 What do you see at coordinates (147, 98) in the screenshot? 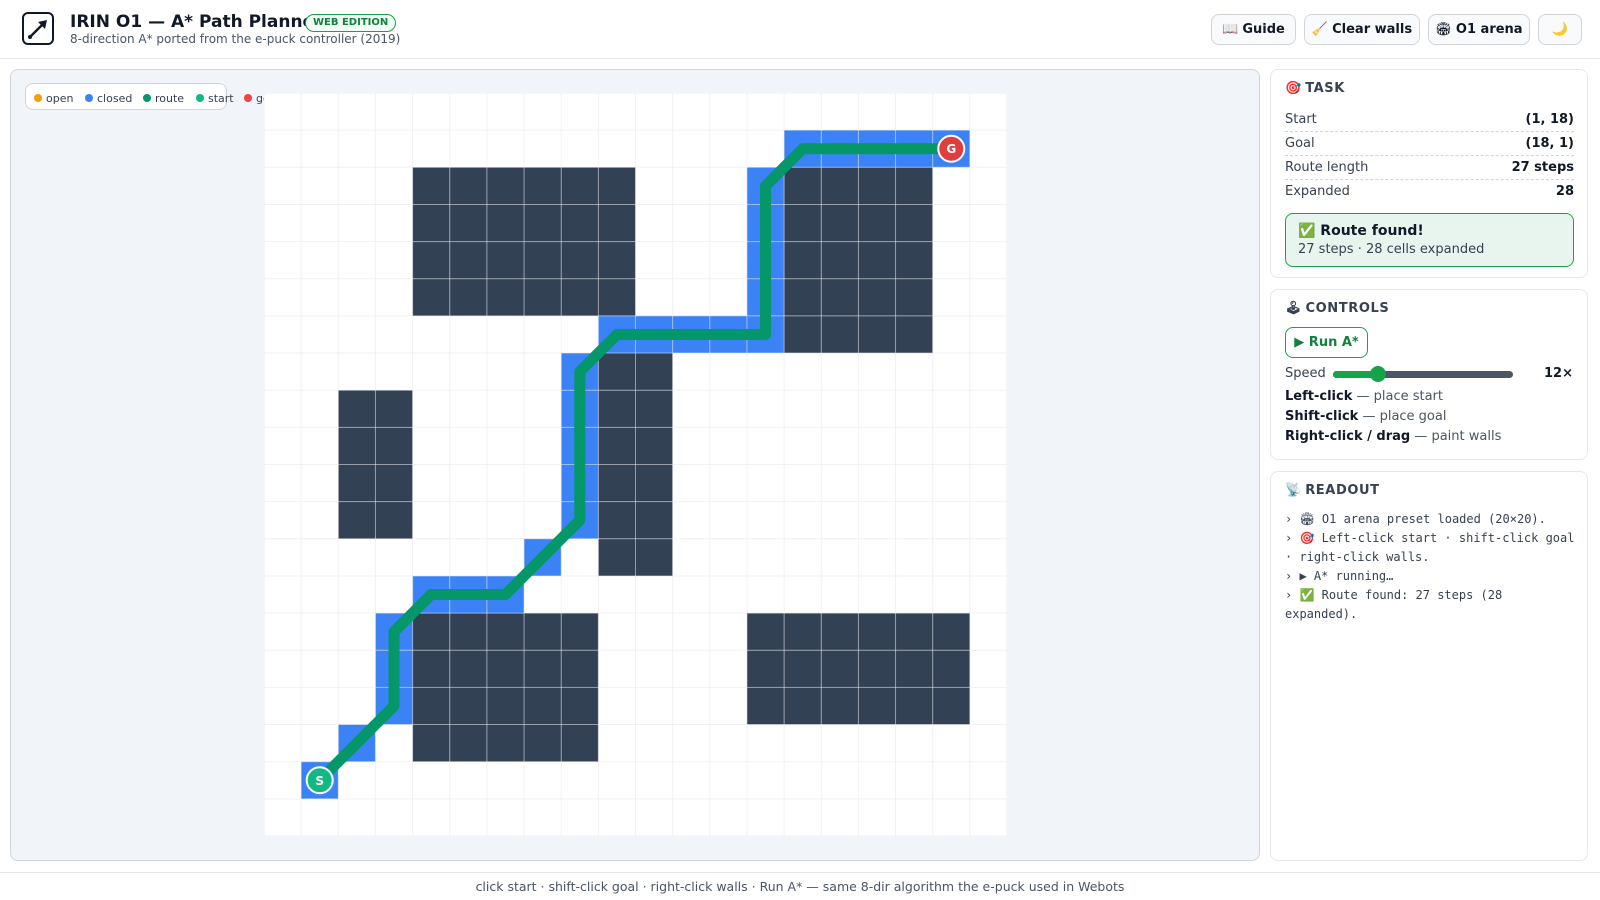
I see `legend-route-swatch` at bounding box center [147, 98].